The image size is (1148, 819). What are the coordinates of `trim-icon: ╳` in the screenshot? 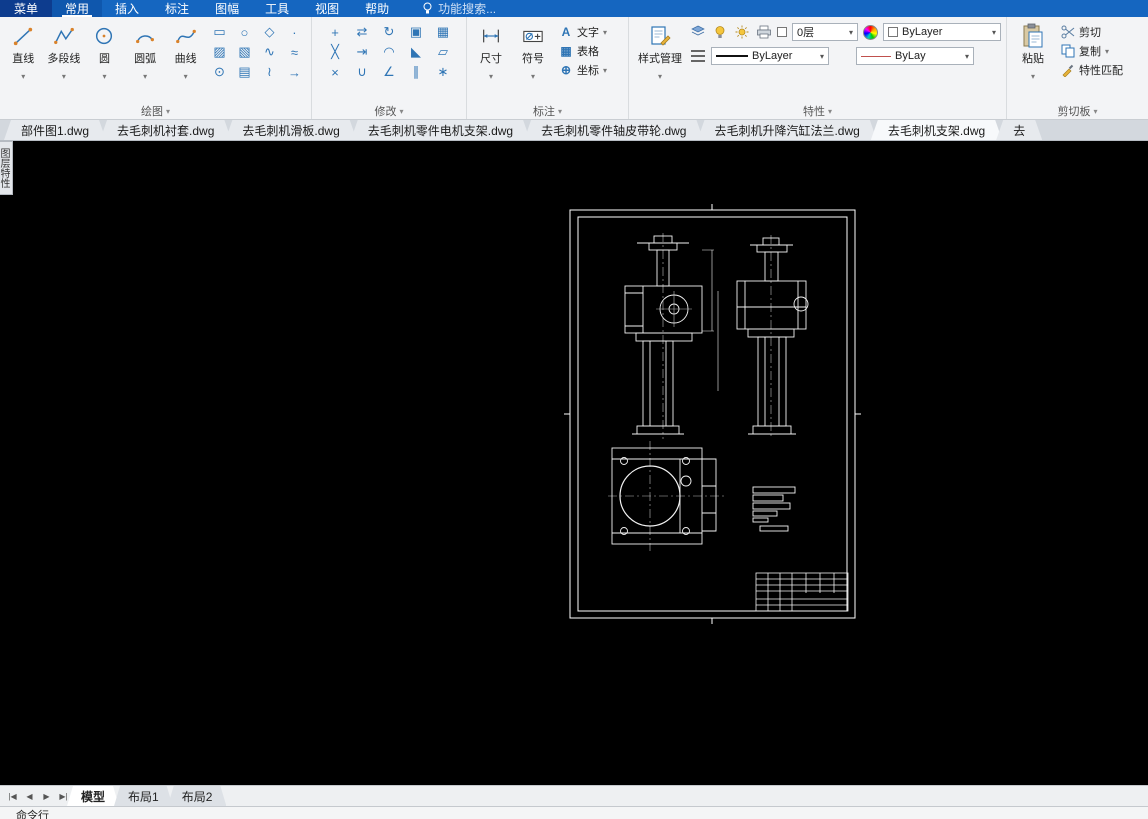 It's located at (335, 52).